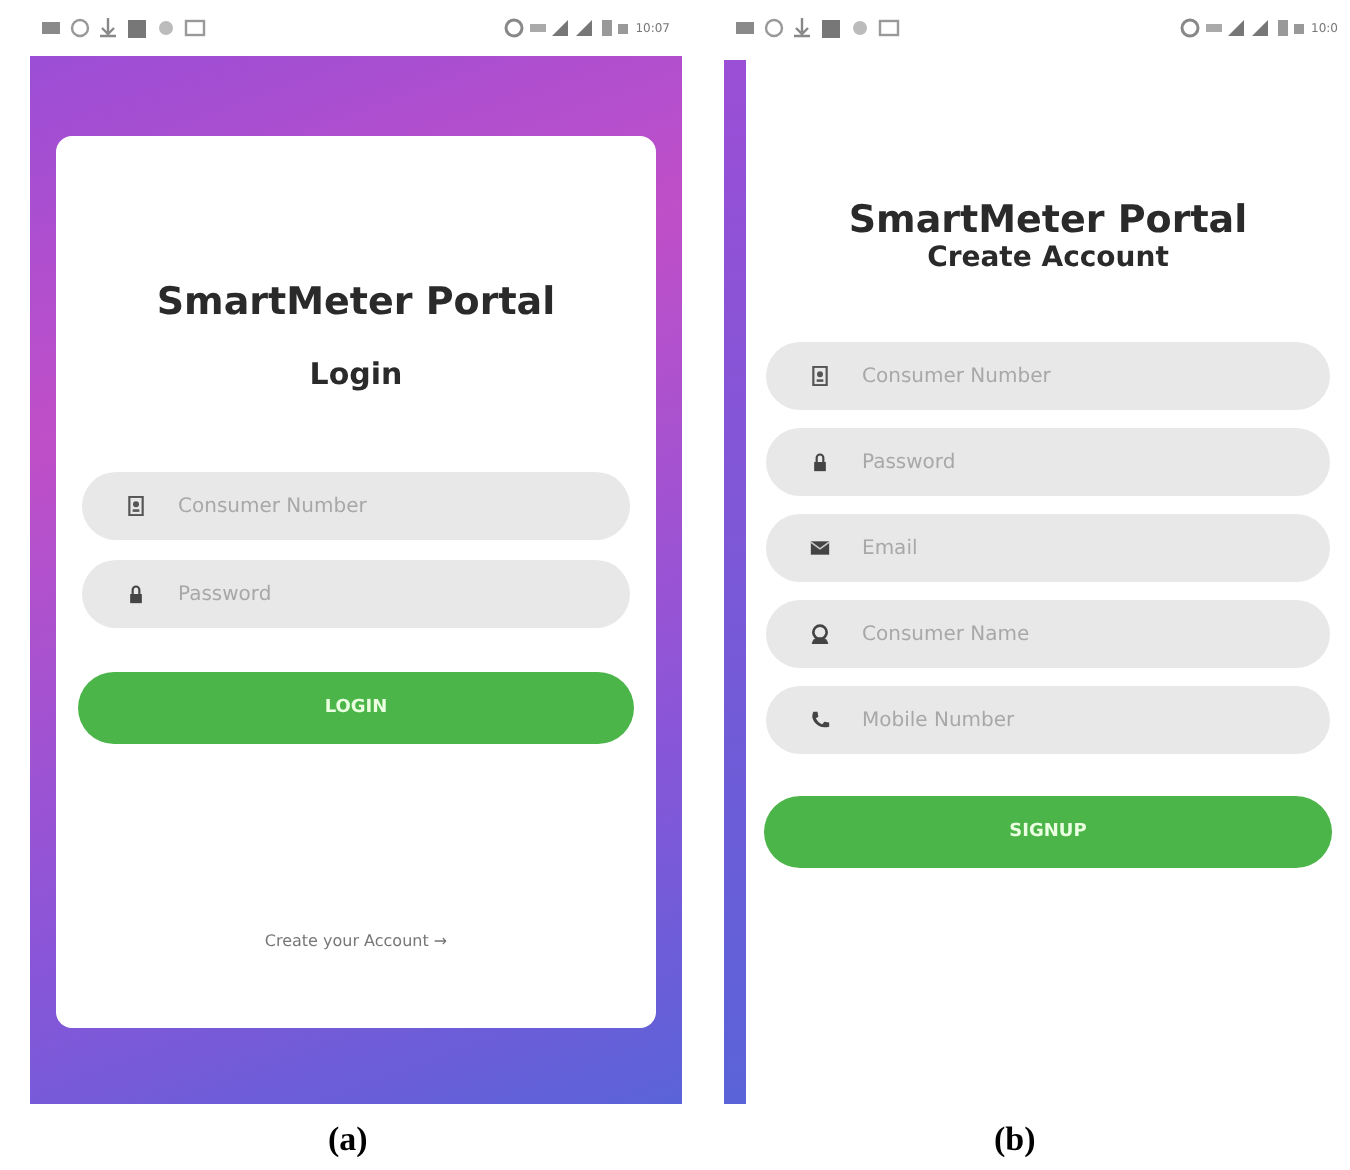 This screenshot has height=1170, width=1350. Describe the element at coordinates (820, 720) in the screenshot. I see `phone-icon` at that location.